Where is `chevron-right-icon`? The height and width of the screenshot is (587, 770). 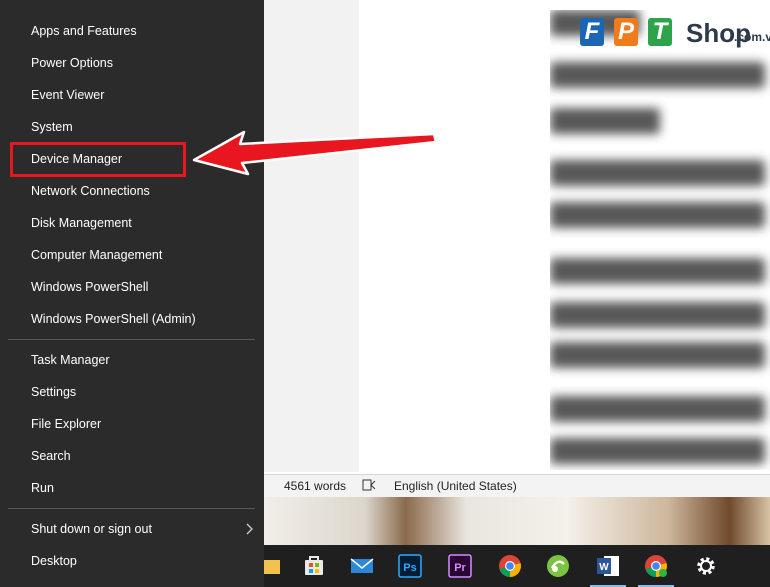 chevron-right-icon is located at coordinates (249, 529).